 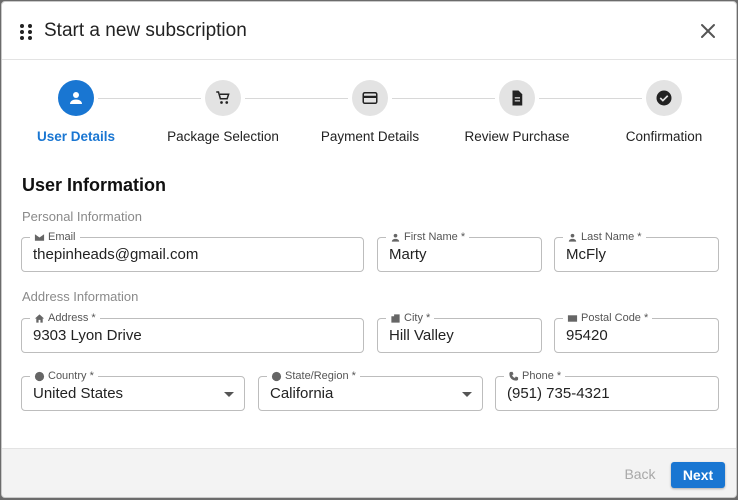 What do you see at coordinates (664, 136) in the screenshot?
I see `step-label: Confirmation` at bounding box center [664, 136].